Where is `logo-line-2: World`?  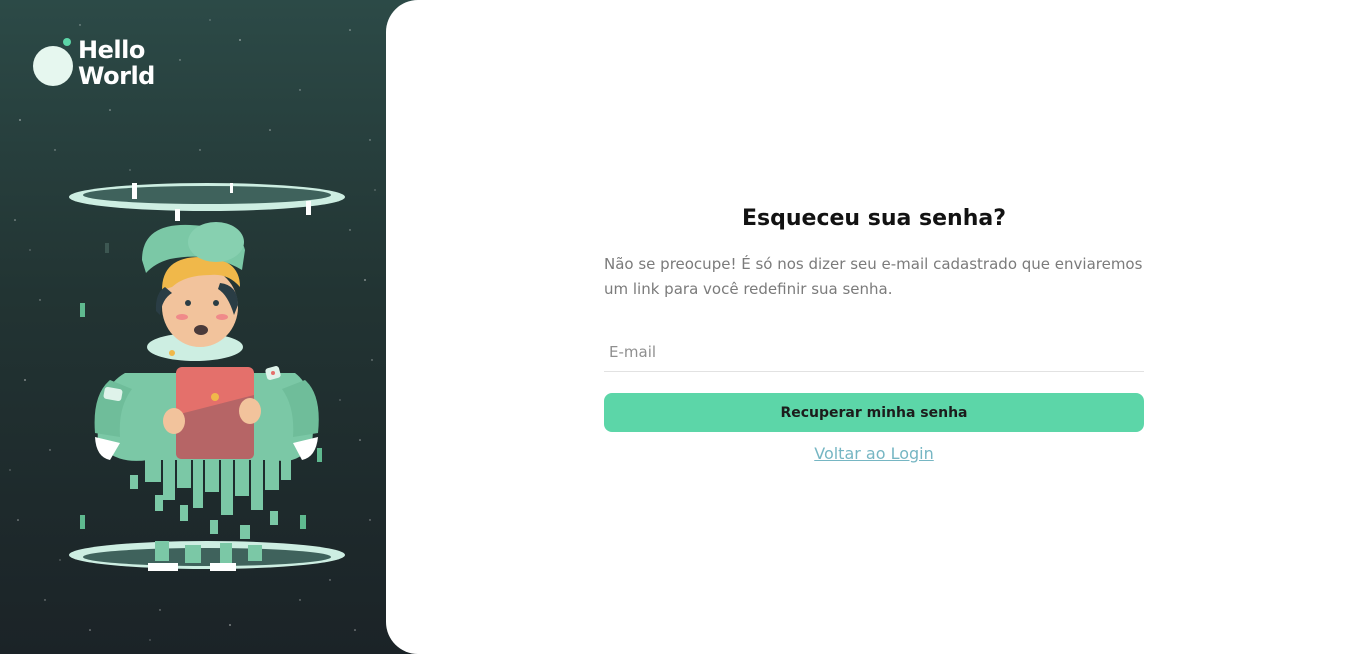
logo-line-2: World is located at coordinates (116, 76).